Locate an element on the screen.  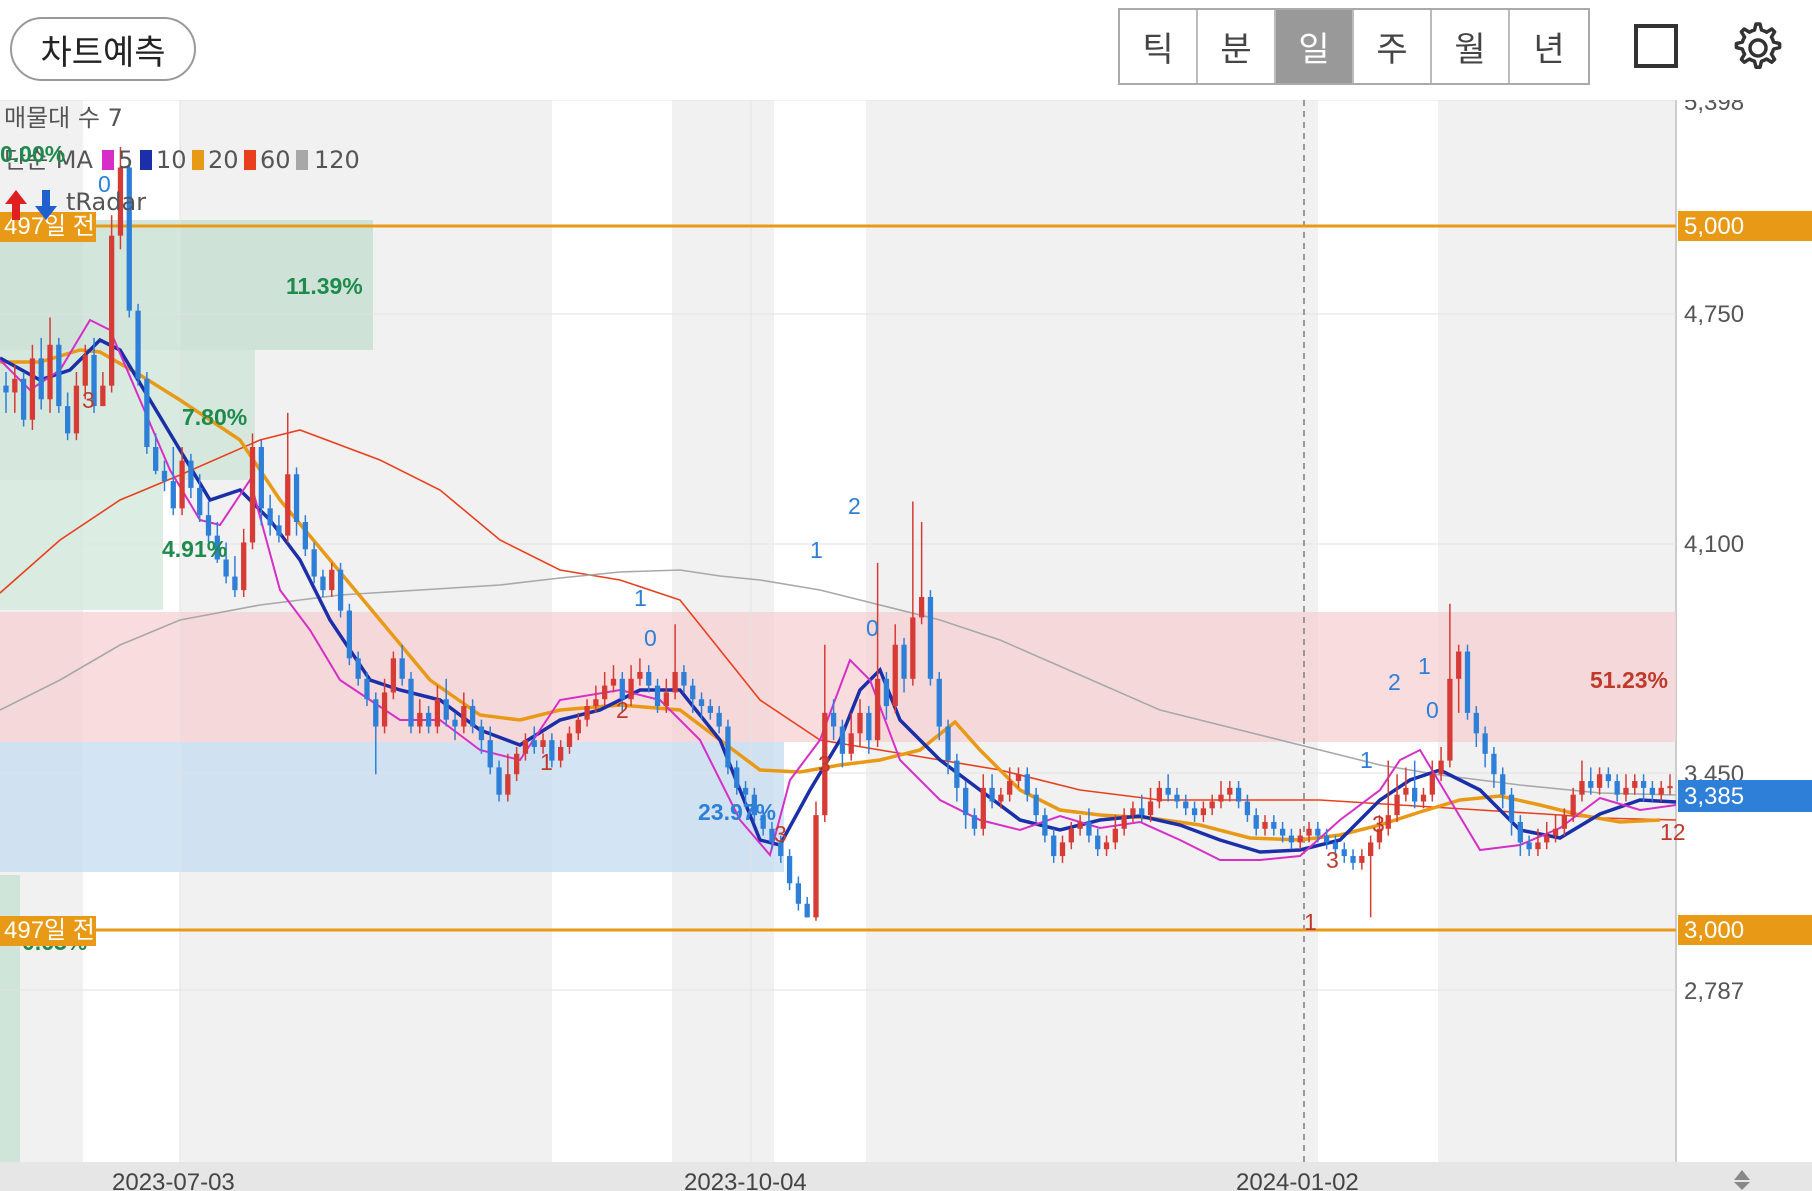
signal-label: 0 is located at coordinates (872, 628).